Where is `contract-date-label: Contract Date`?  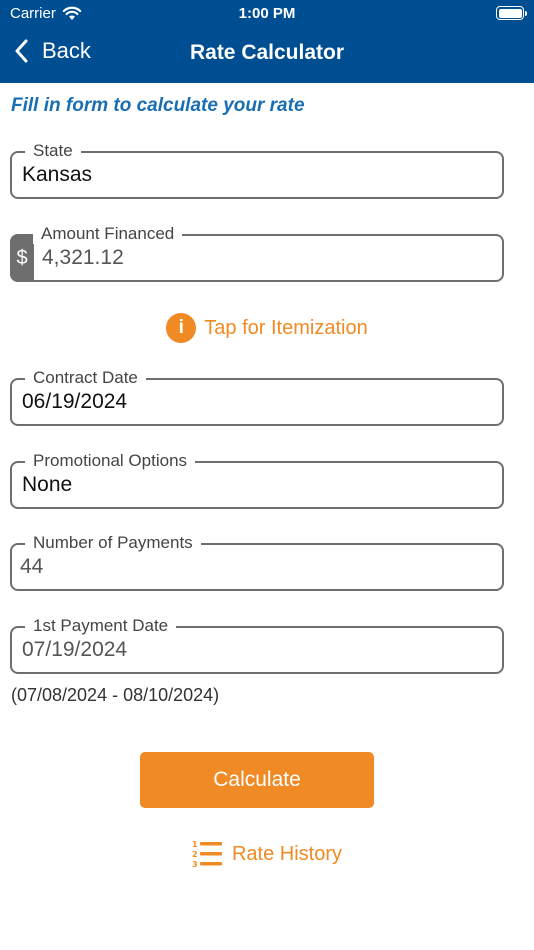 contract-date-label: Contract Date is located at coordinates (85, 378).